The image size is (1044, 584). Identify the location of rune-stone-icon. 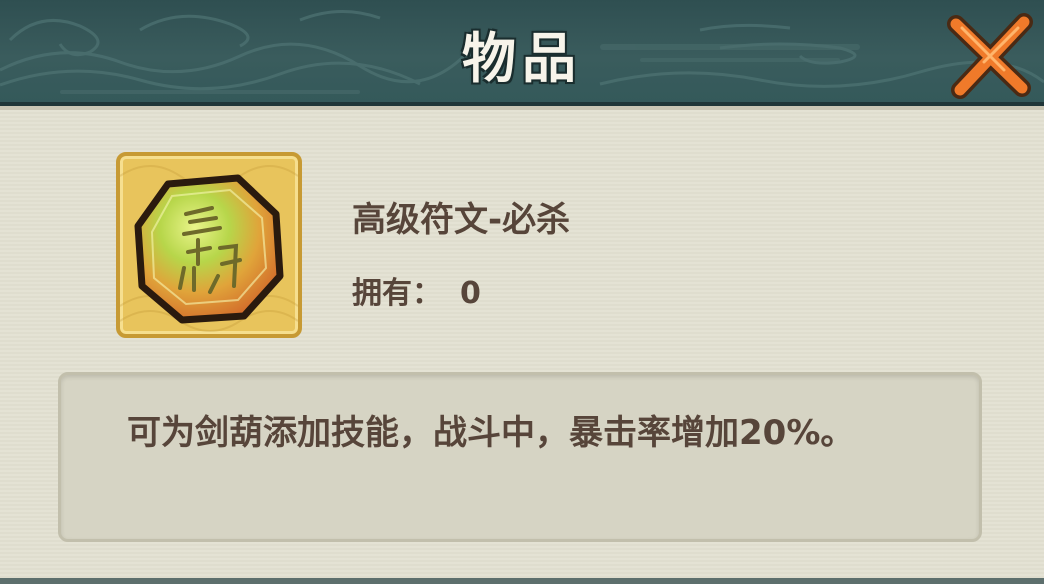
(209, 248).